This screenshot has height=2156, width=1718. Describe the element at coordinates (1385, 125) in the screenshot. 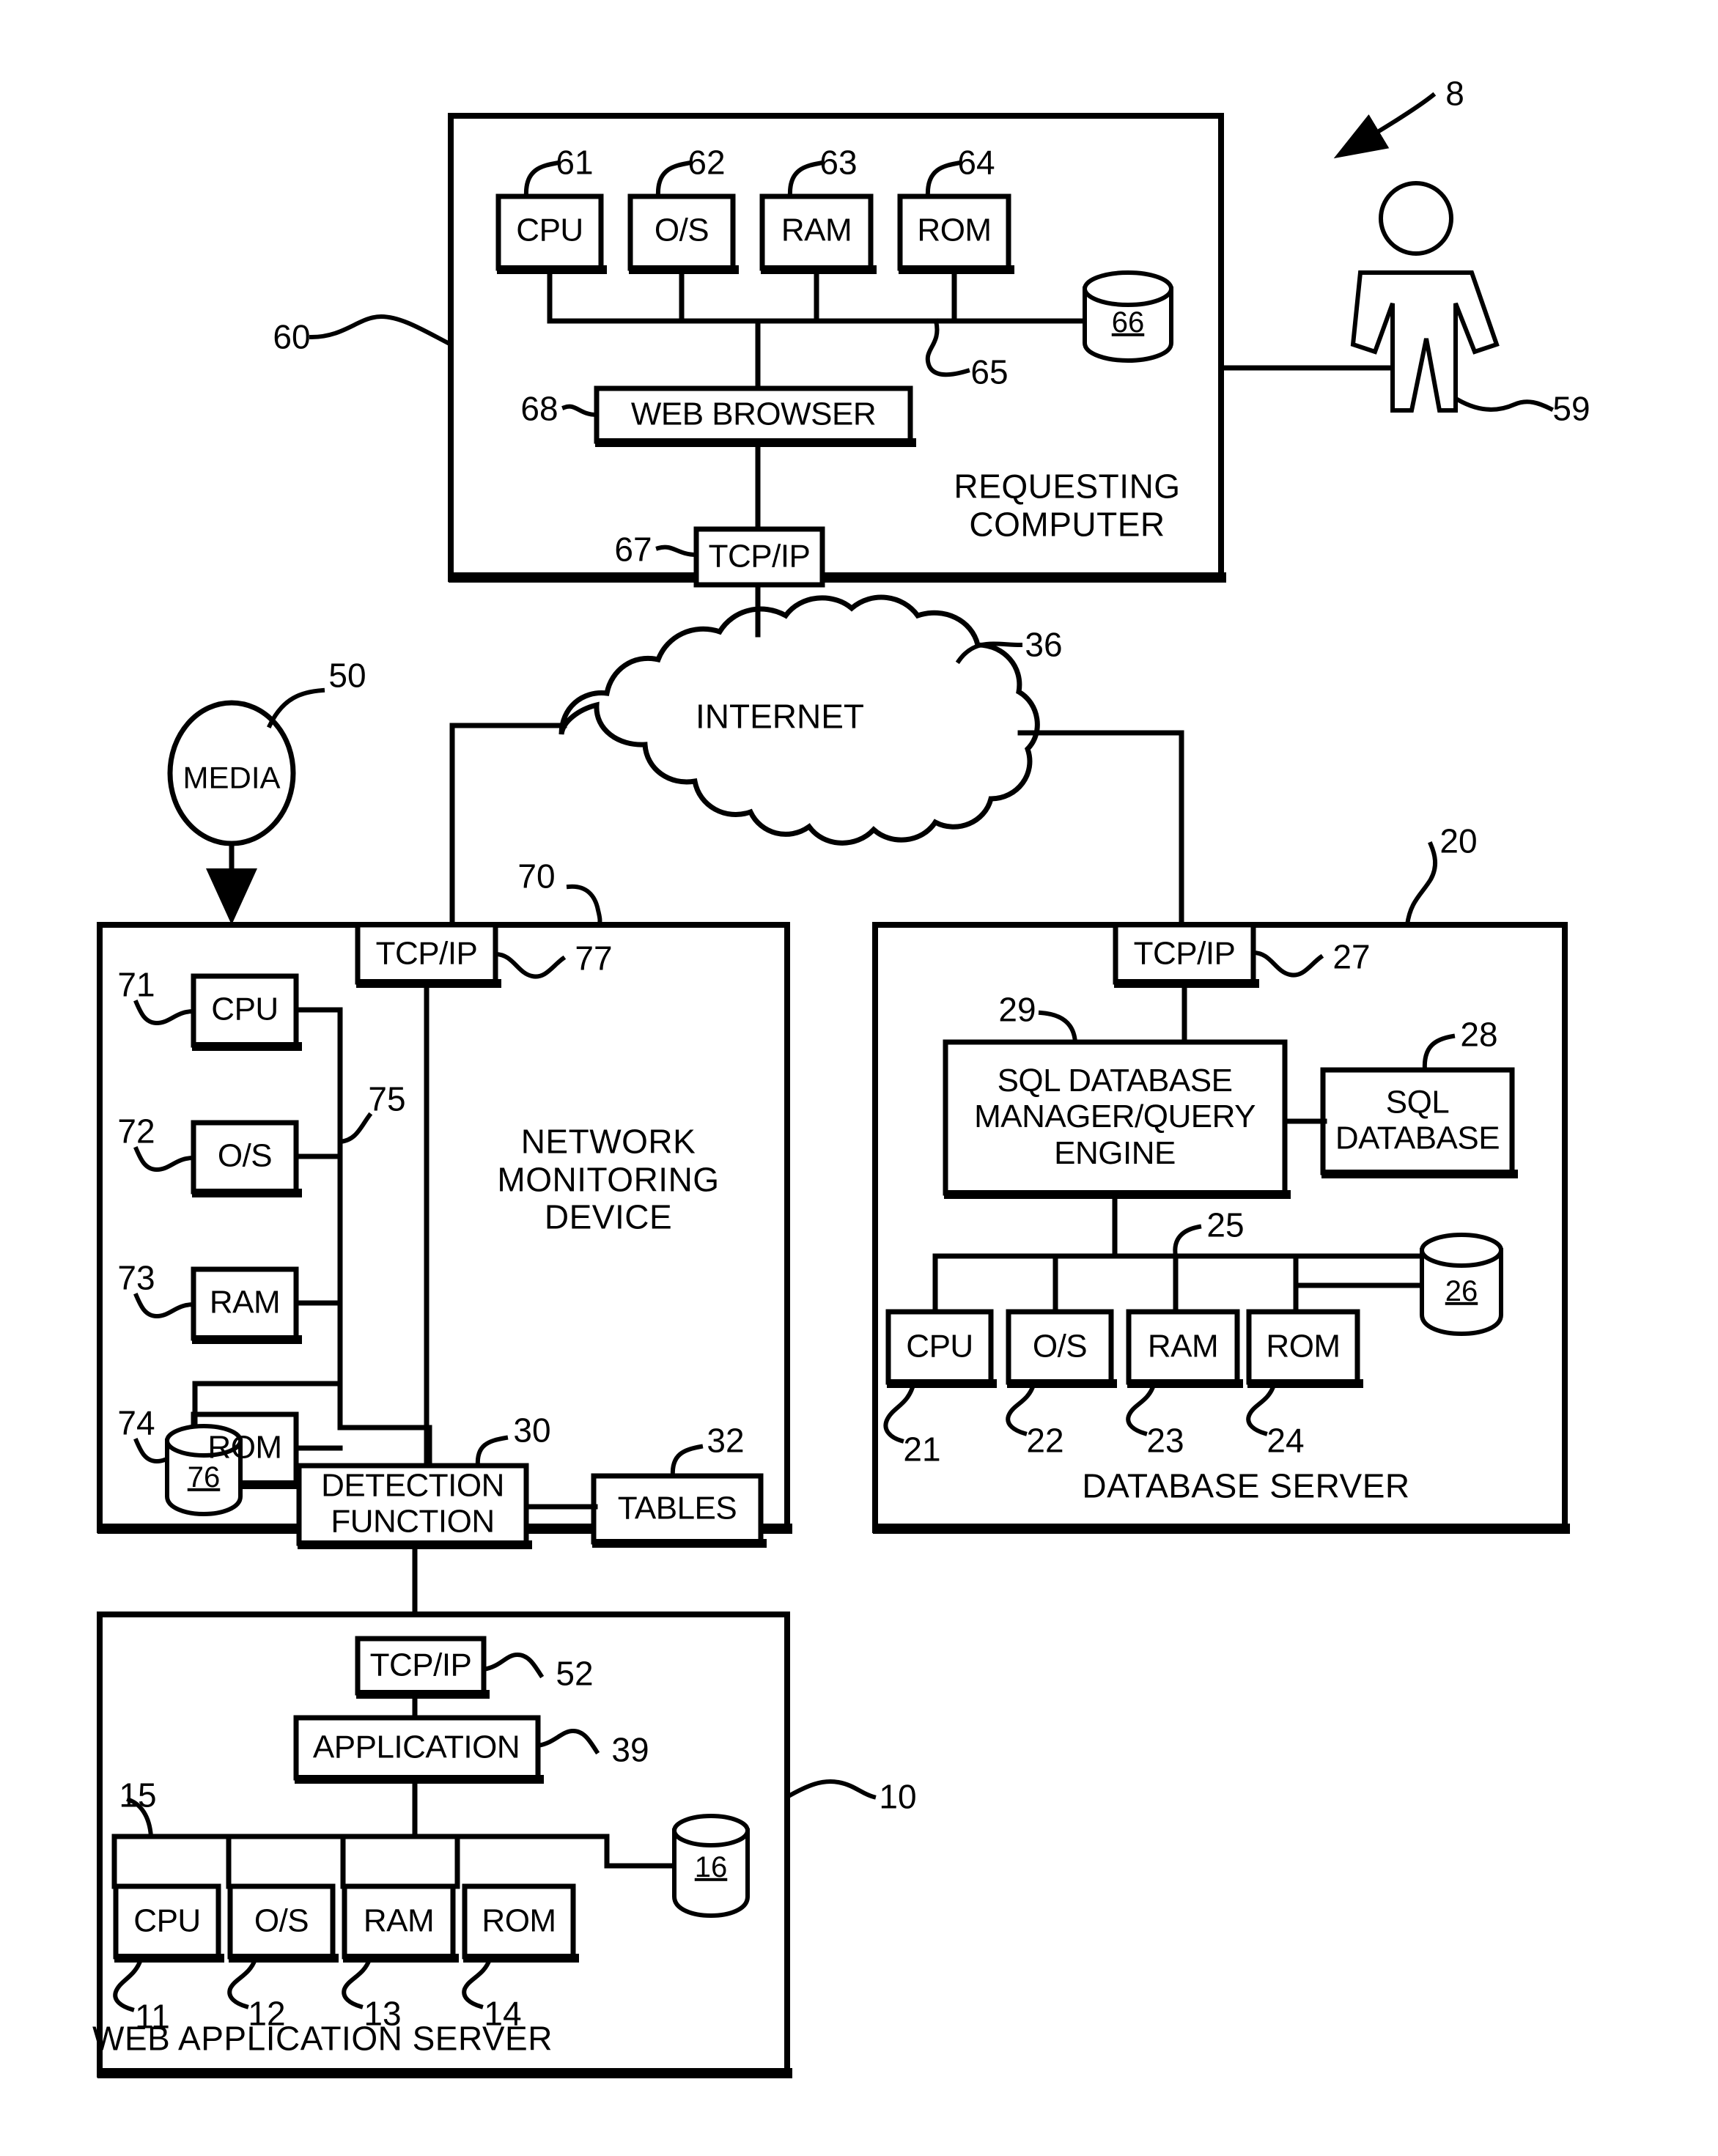

I see `figure-ref-arrow` at that location.